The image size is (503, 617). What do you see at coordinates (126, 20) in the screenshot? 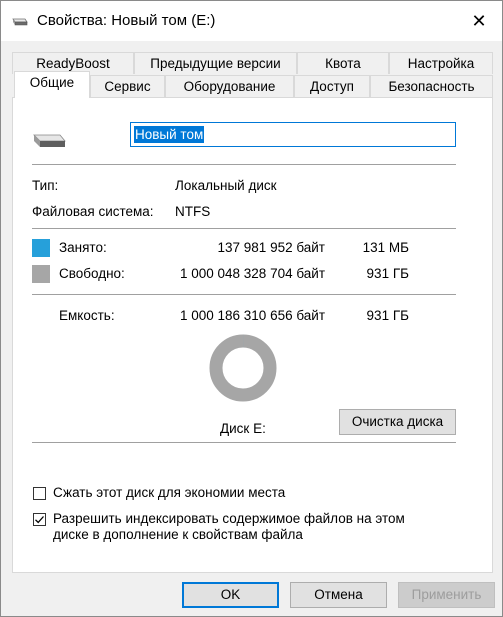
I see `window-title: Свойства: Новый том (E:)` at bounding box center [126, 20].